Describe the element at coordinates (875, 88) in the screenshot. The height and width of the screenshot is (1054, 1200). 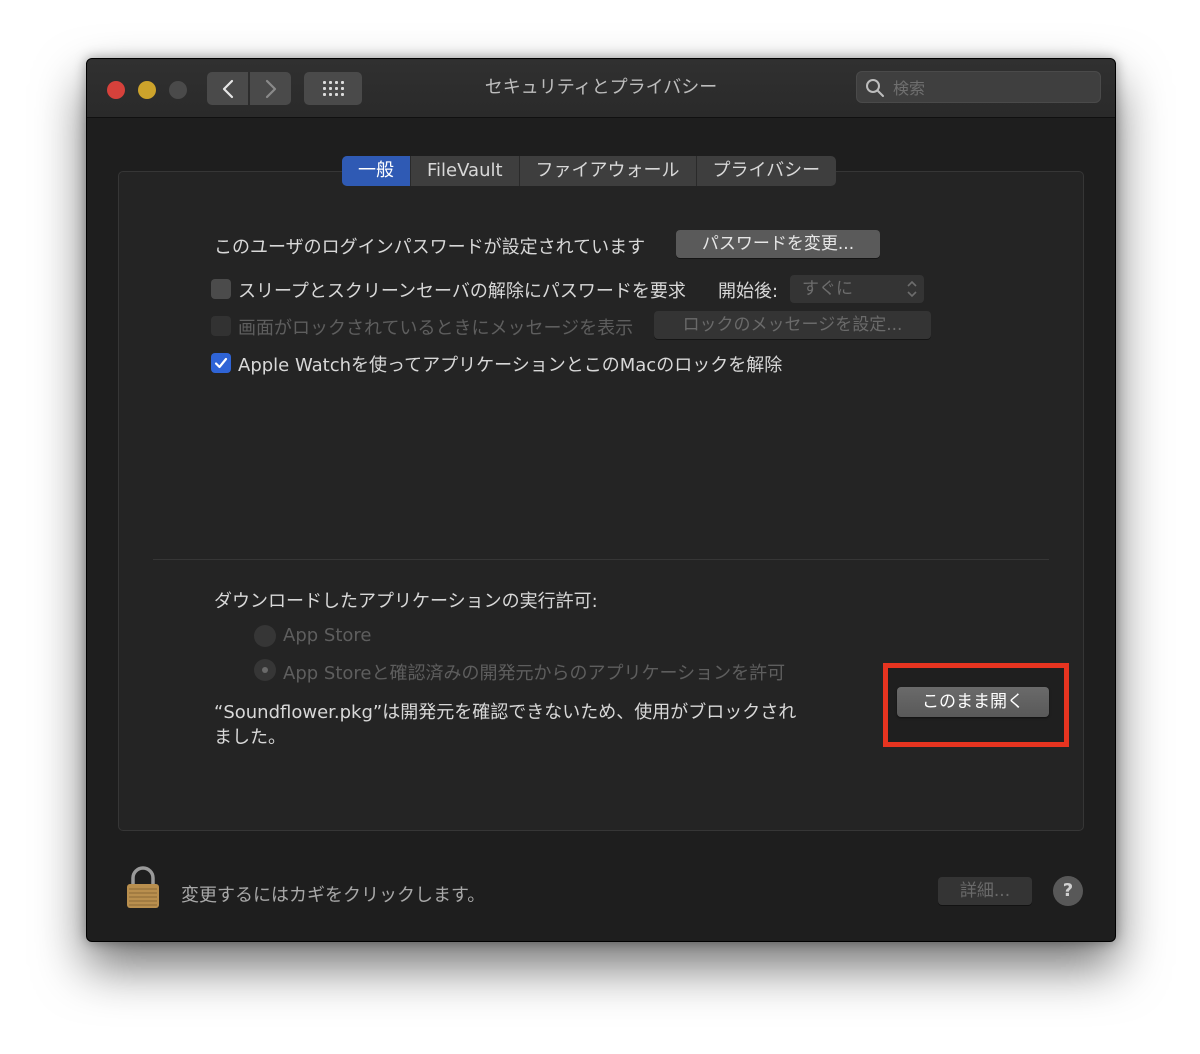
I see `search-icon` at that location.